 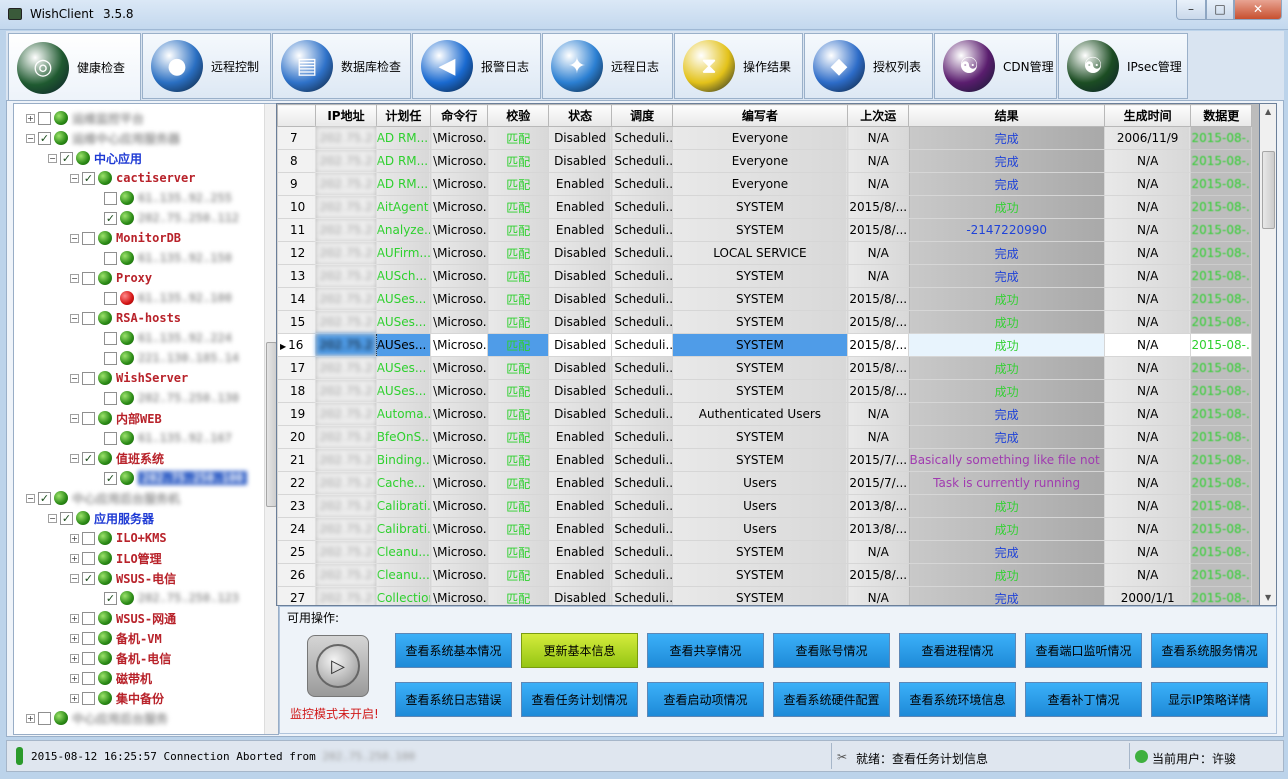 What do you see at coordinates (297, 161) in the screenshot?
I see `cell-n: 8` at bounding box center [297, 161].